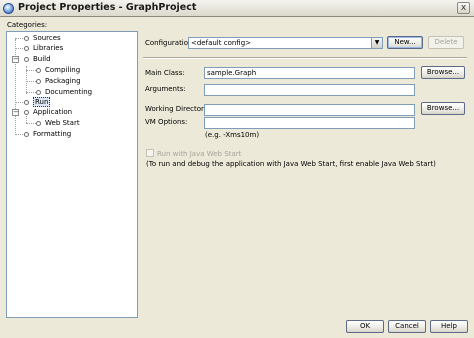 The width and height of the screenshot is (474, 338). Describe the element at coordinates (62, 123) in the screenshot. I see `tree-item-label: Web Start` at that location.